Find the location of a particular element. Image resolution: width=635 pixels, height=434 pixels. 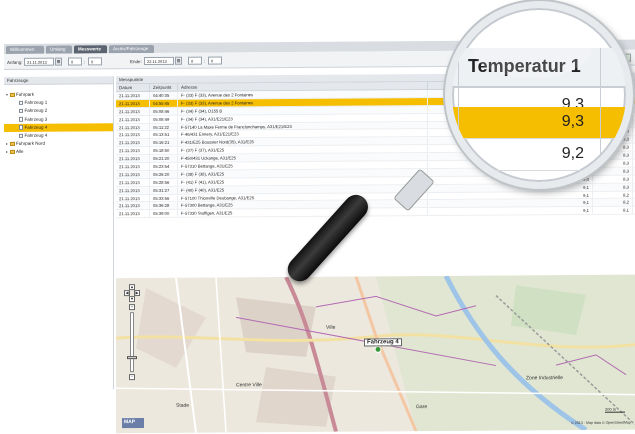

pan-down-icon: ▼ is located at coordinates (132, 299).